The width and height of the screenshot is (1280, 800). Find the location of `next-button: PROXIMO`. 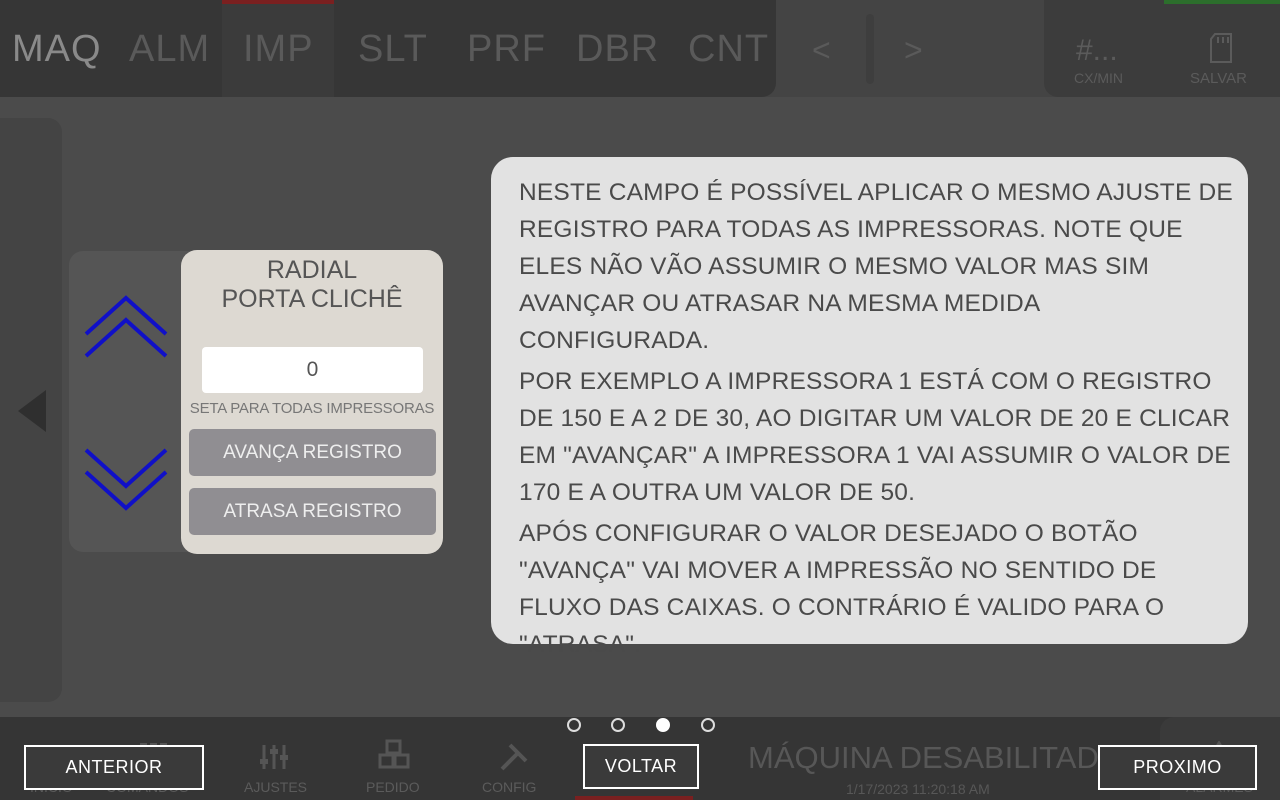

next-button: PROXIMO is located at coordinates (1177, 767).